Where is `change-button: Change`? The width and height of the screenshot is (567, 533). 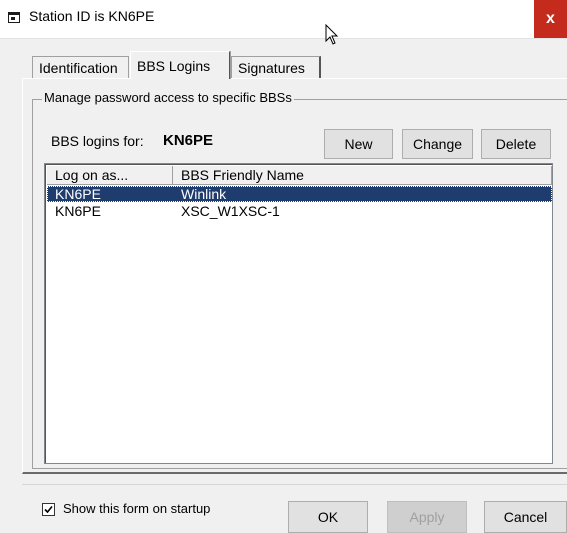 change-button: Change is located at coordinates (437, 144).